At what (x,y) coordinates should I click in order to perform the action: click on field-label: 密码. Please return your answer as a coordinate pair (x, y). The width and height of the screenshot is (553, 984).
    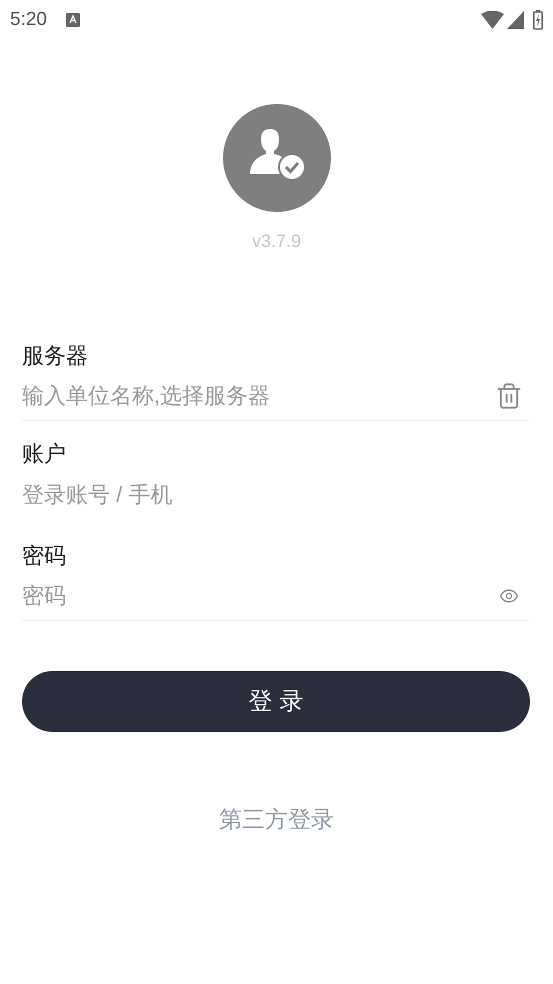
    Looking at the image, I should click on (44, 556).